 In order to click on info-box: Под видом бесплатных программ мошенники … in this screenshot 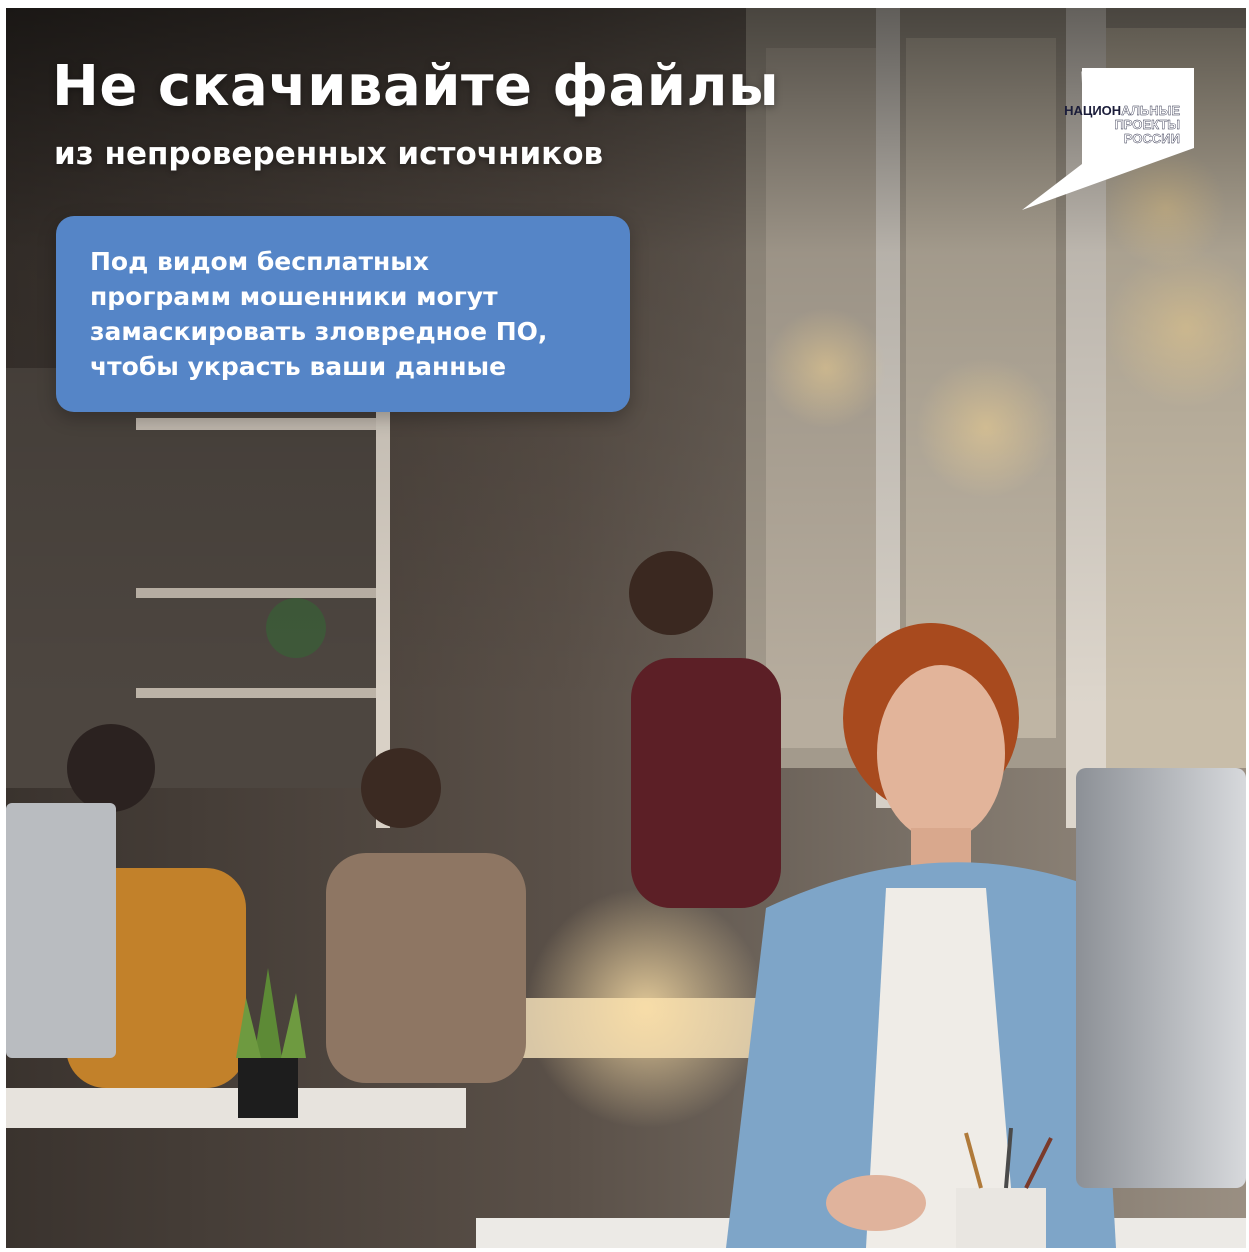, I will do `click(343, 314)`.